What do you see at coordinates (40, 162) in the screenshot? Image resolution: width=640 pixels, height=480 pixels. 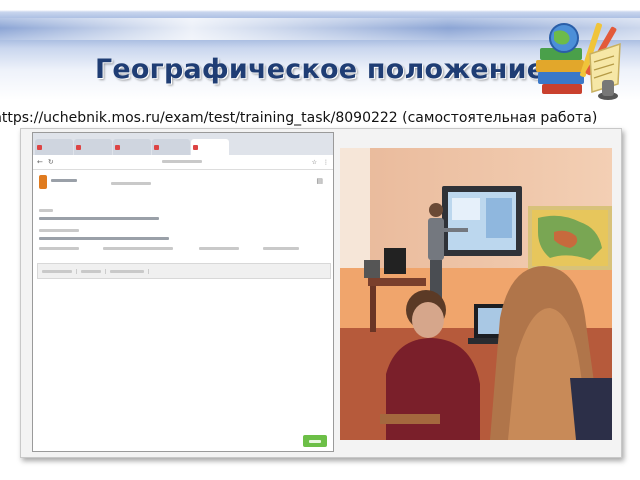 I see `back-arrow-icon: ←` at bounding box center [40, 162].